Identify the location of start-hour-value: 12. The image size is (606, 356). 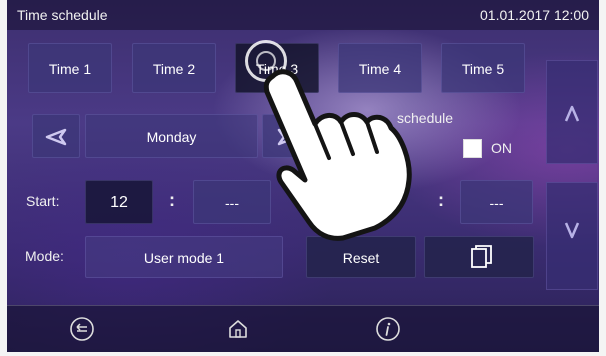
(119, 202).